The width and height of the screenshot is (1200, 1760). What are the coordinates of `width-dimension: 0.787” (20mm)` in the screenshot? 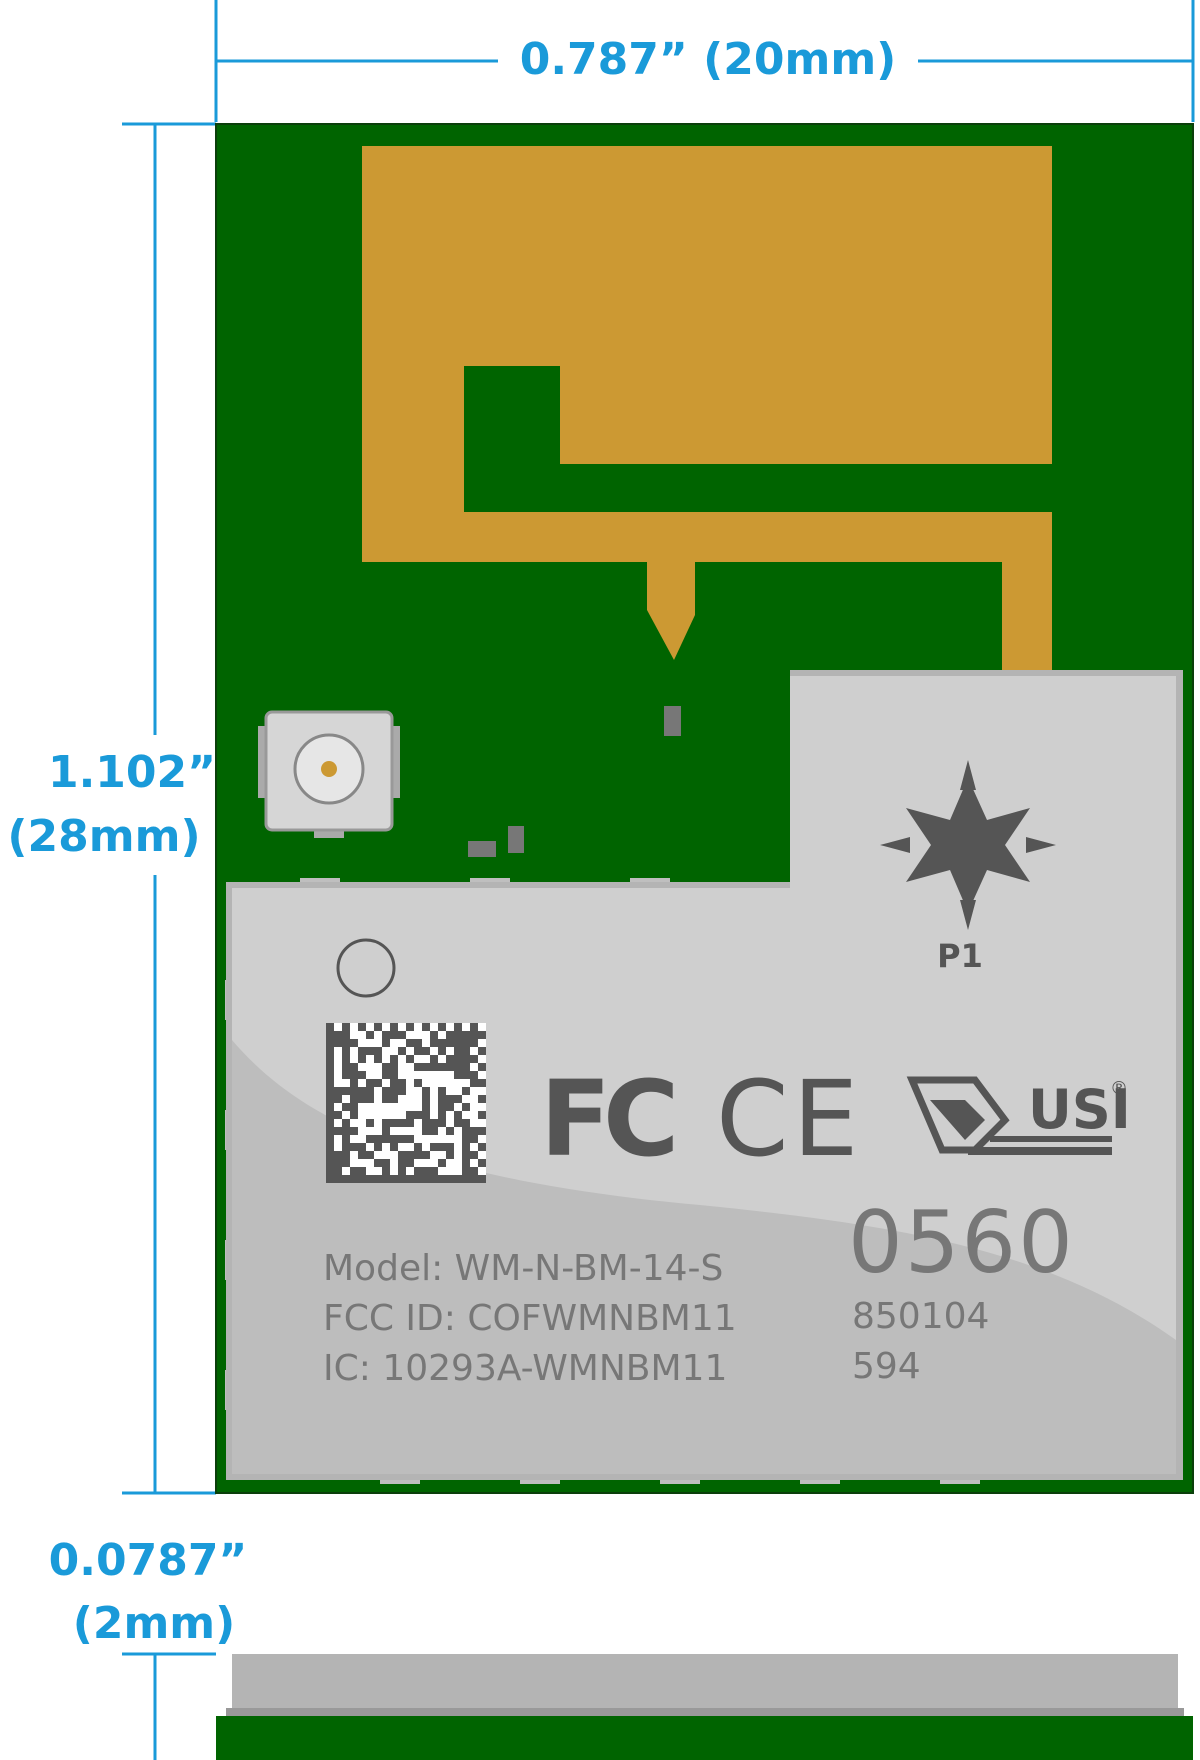 It's located at (704, 61).